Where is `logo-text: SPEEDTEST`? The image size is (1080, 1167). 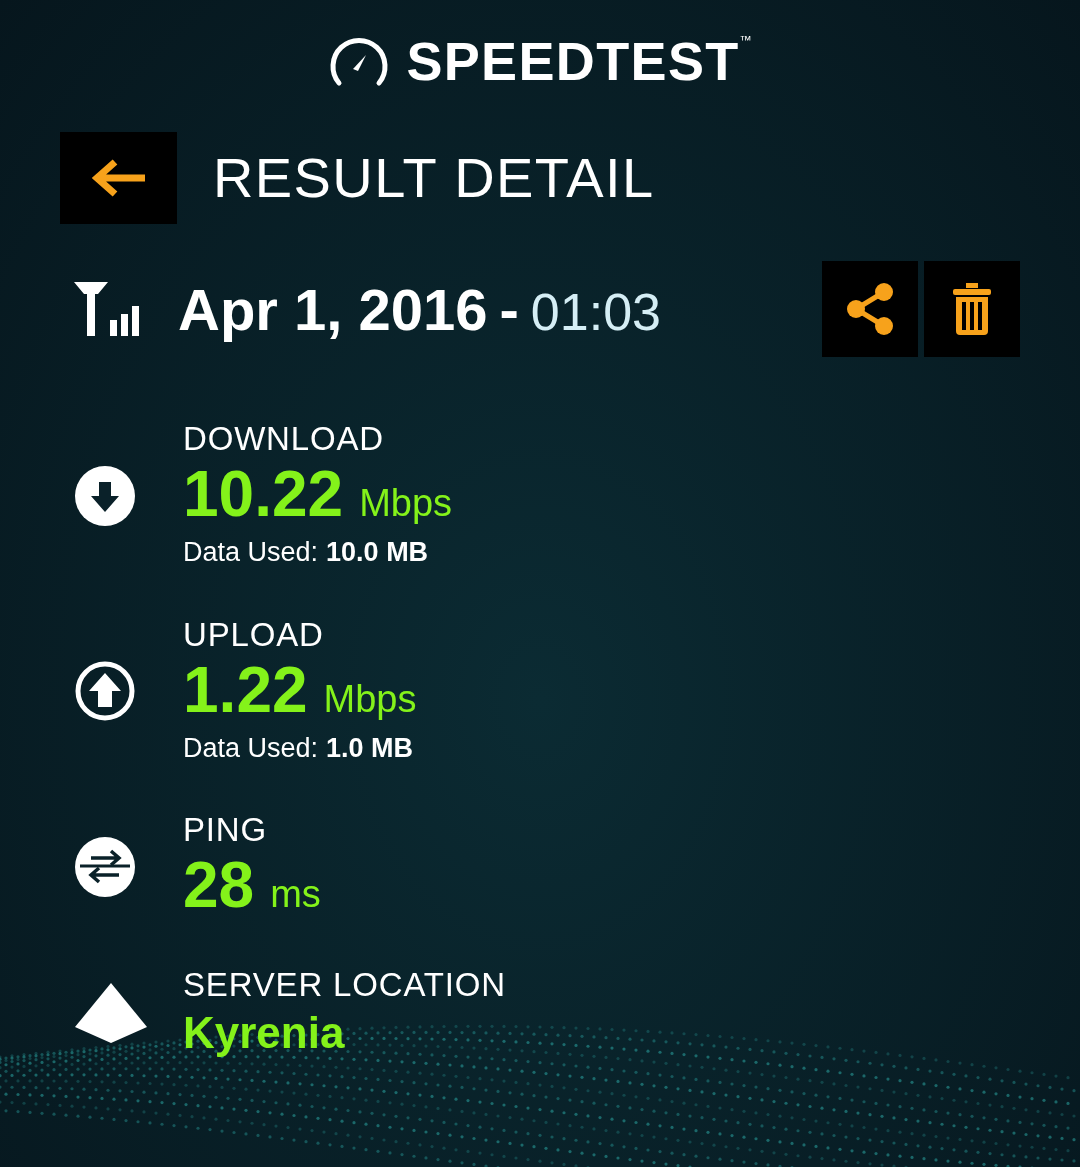 logo-text: SPEEDTEST is located at coordinates (573, 61).